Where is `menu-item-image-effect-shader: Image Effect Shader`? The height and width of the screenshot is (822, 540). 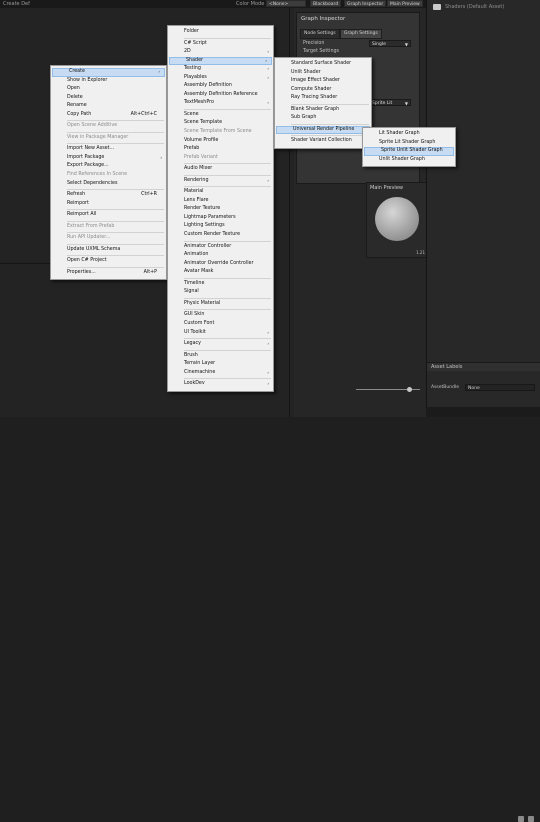 menu-item-image-effect-shader: Image Effect Shader is located at coordinates (323, 81).